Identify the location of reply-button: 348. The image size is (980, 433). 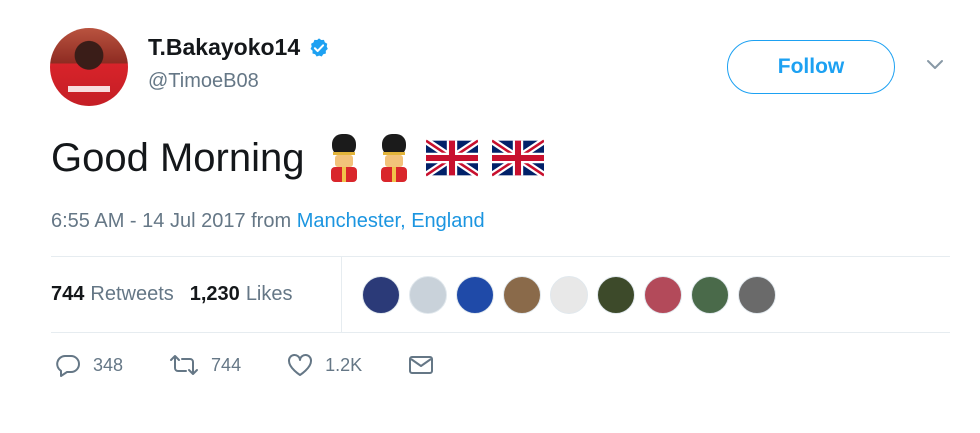
(89, 365).